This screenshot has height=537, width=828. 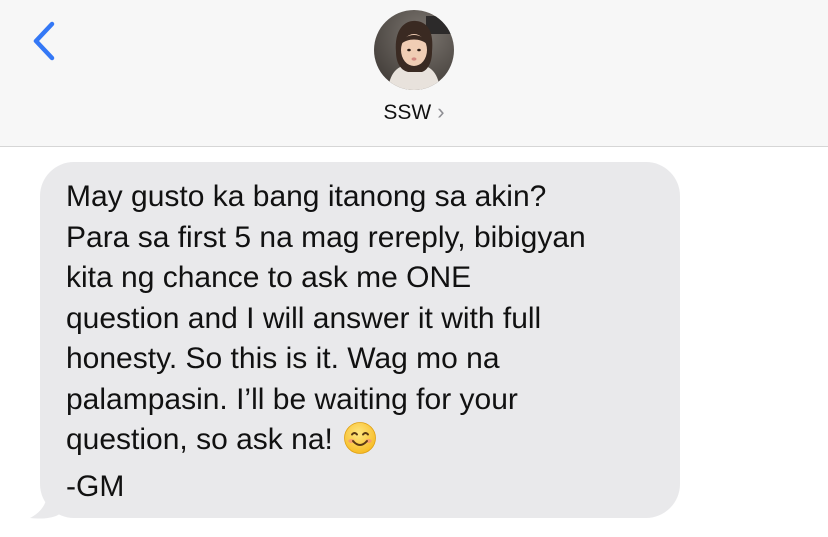 What do you see at coordinates (441, 111) in the screenshot?
I see `chevron-right-icon: ›` at bounding box center [441, 111].